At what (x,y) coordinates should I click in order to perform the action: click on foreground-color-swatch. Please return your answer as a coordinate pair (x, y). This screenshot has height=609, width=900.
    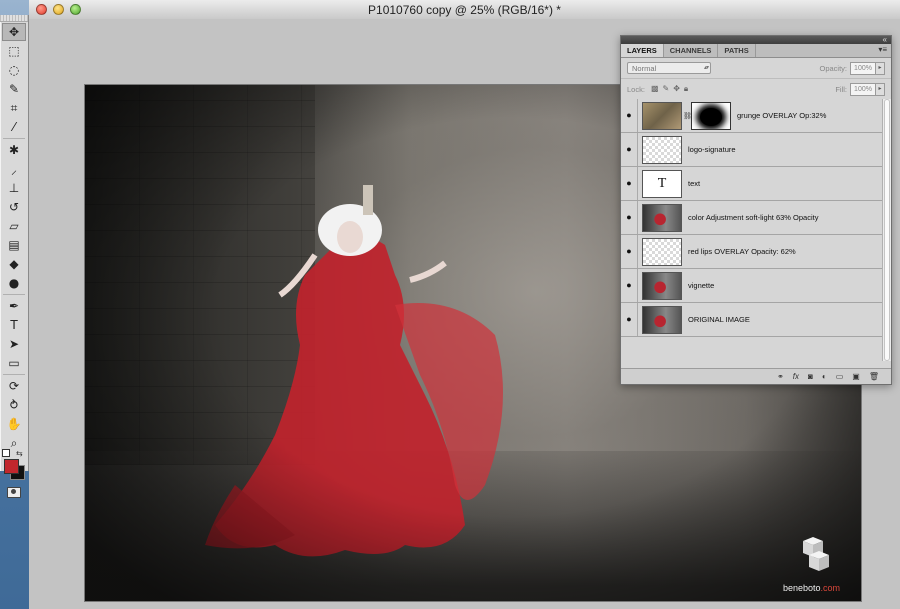
    Looking at the image, I should click on (11, 466).